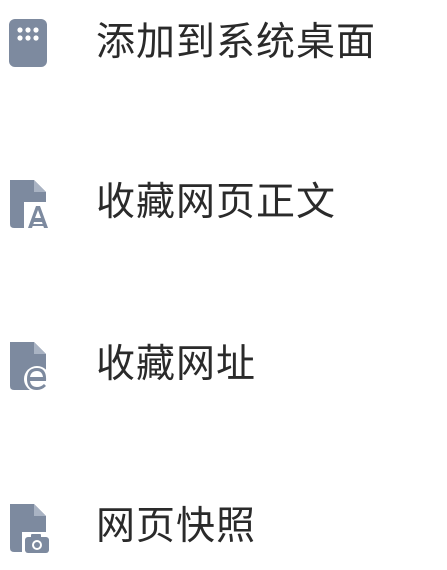 Image resolution: width=447 pixels, height=570 pixels. I want to click on menu-item-label: 网页快照, so click(176, 526).